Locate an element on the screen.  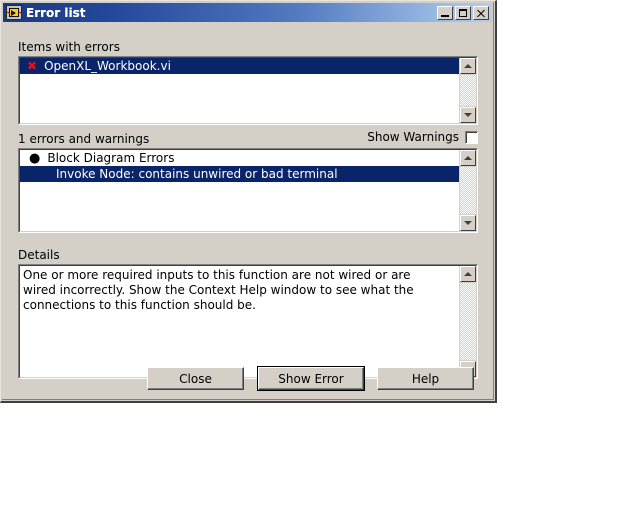
red-x-icon: ✖ is located at coordinates (32, 66).